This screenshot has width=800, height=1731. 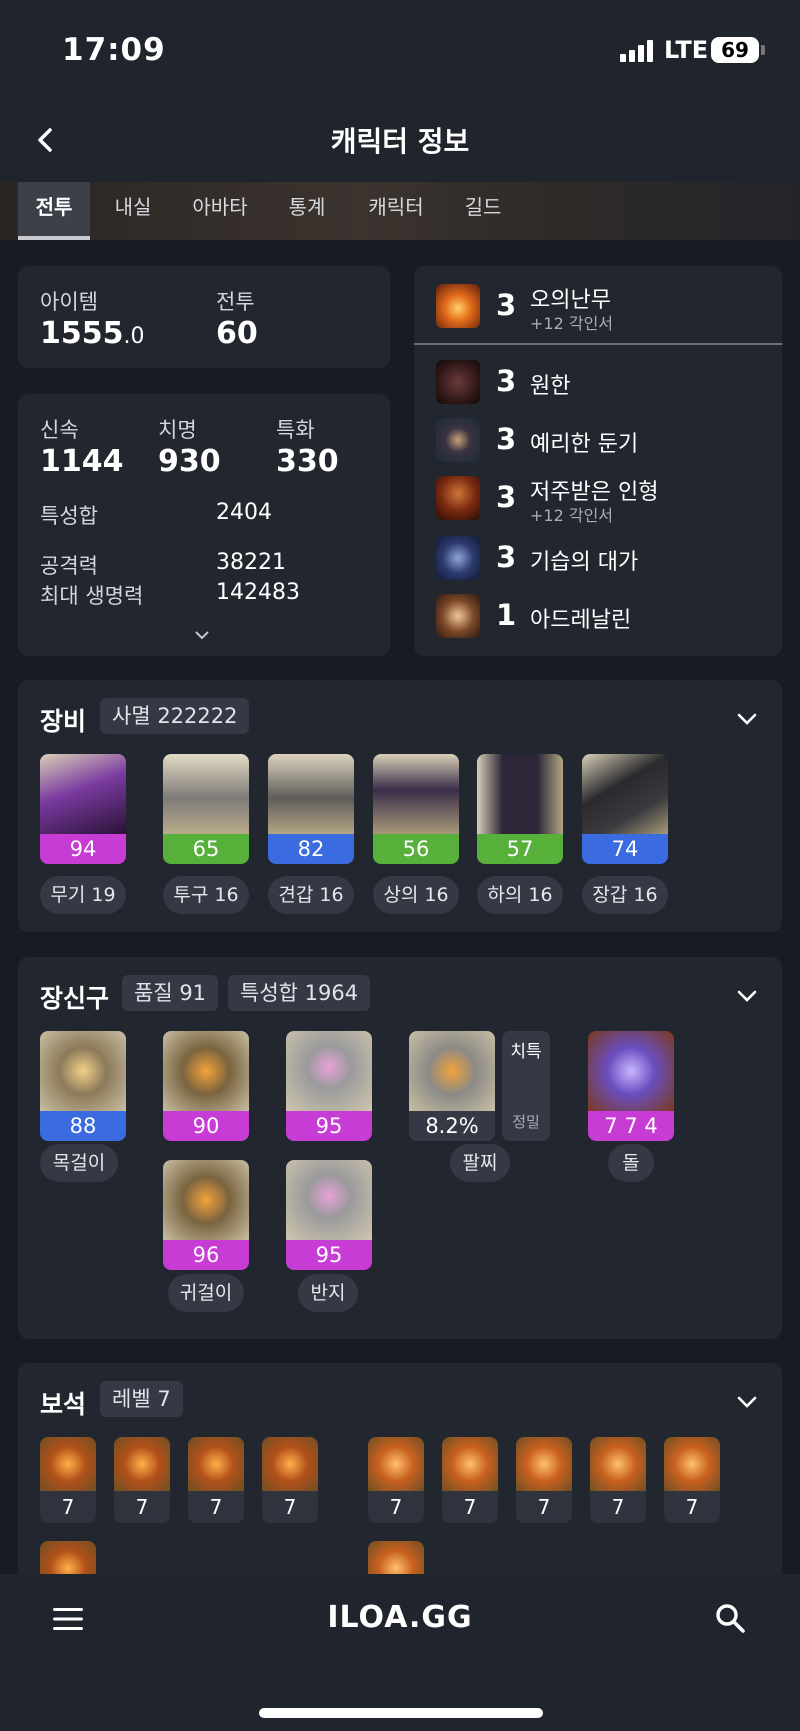 I want to click on engraving-name: 기습의 대가, so click(x=584, y=562).